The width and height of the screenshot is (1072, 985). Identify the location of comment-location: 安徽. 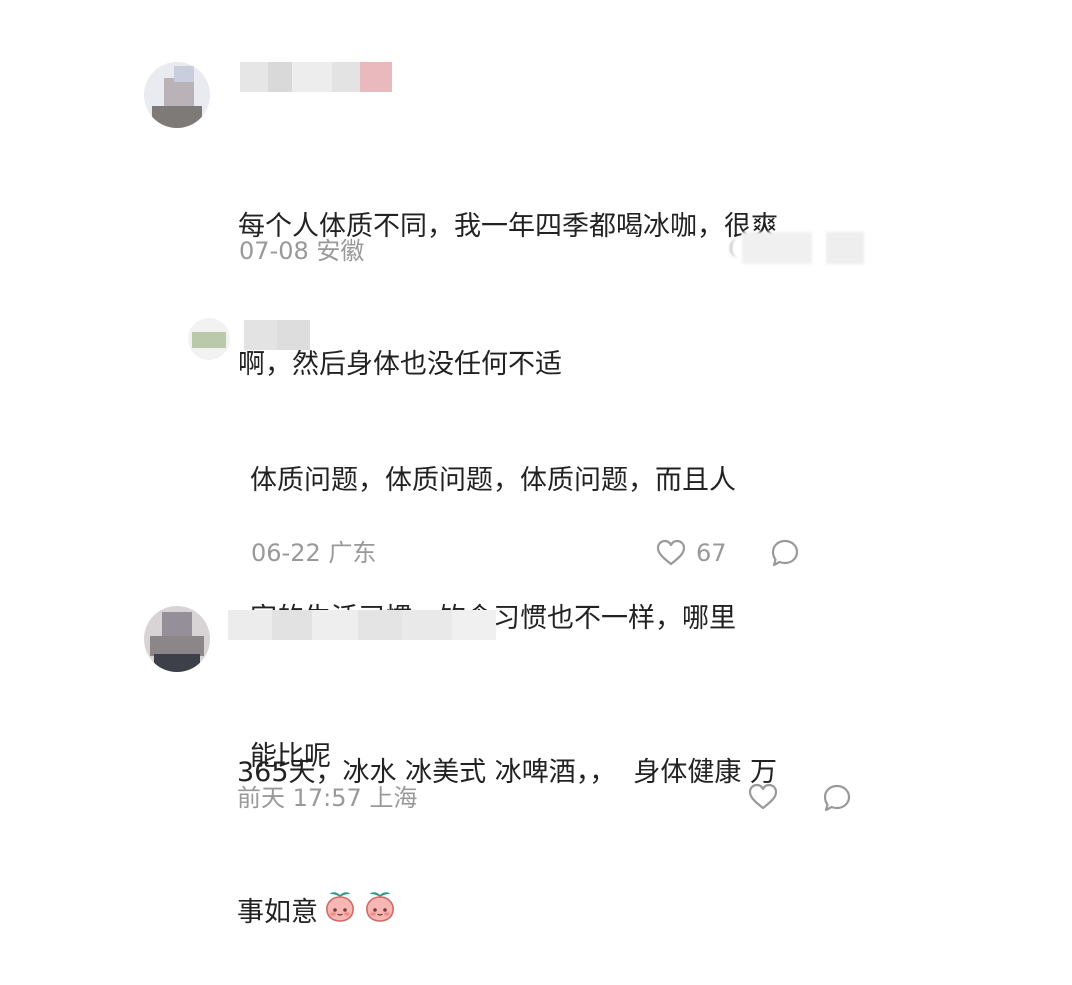
(340, 251).